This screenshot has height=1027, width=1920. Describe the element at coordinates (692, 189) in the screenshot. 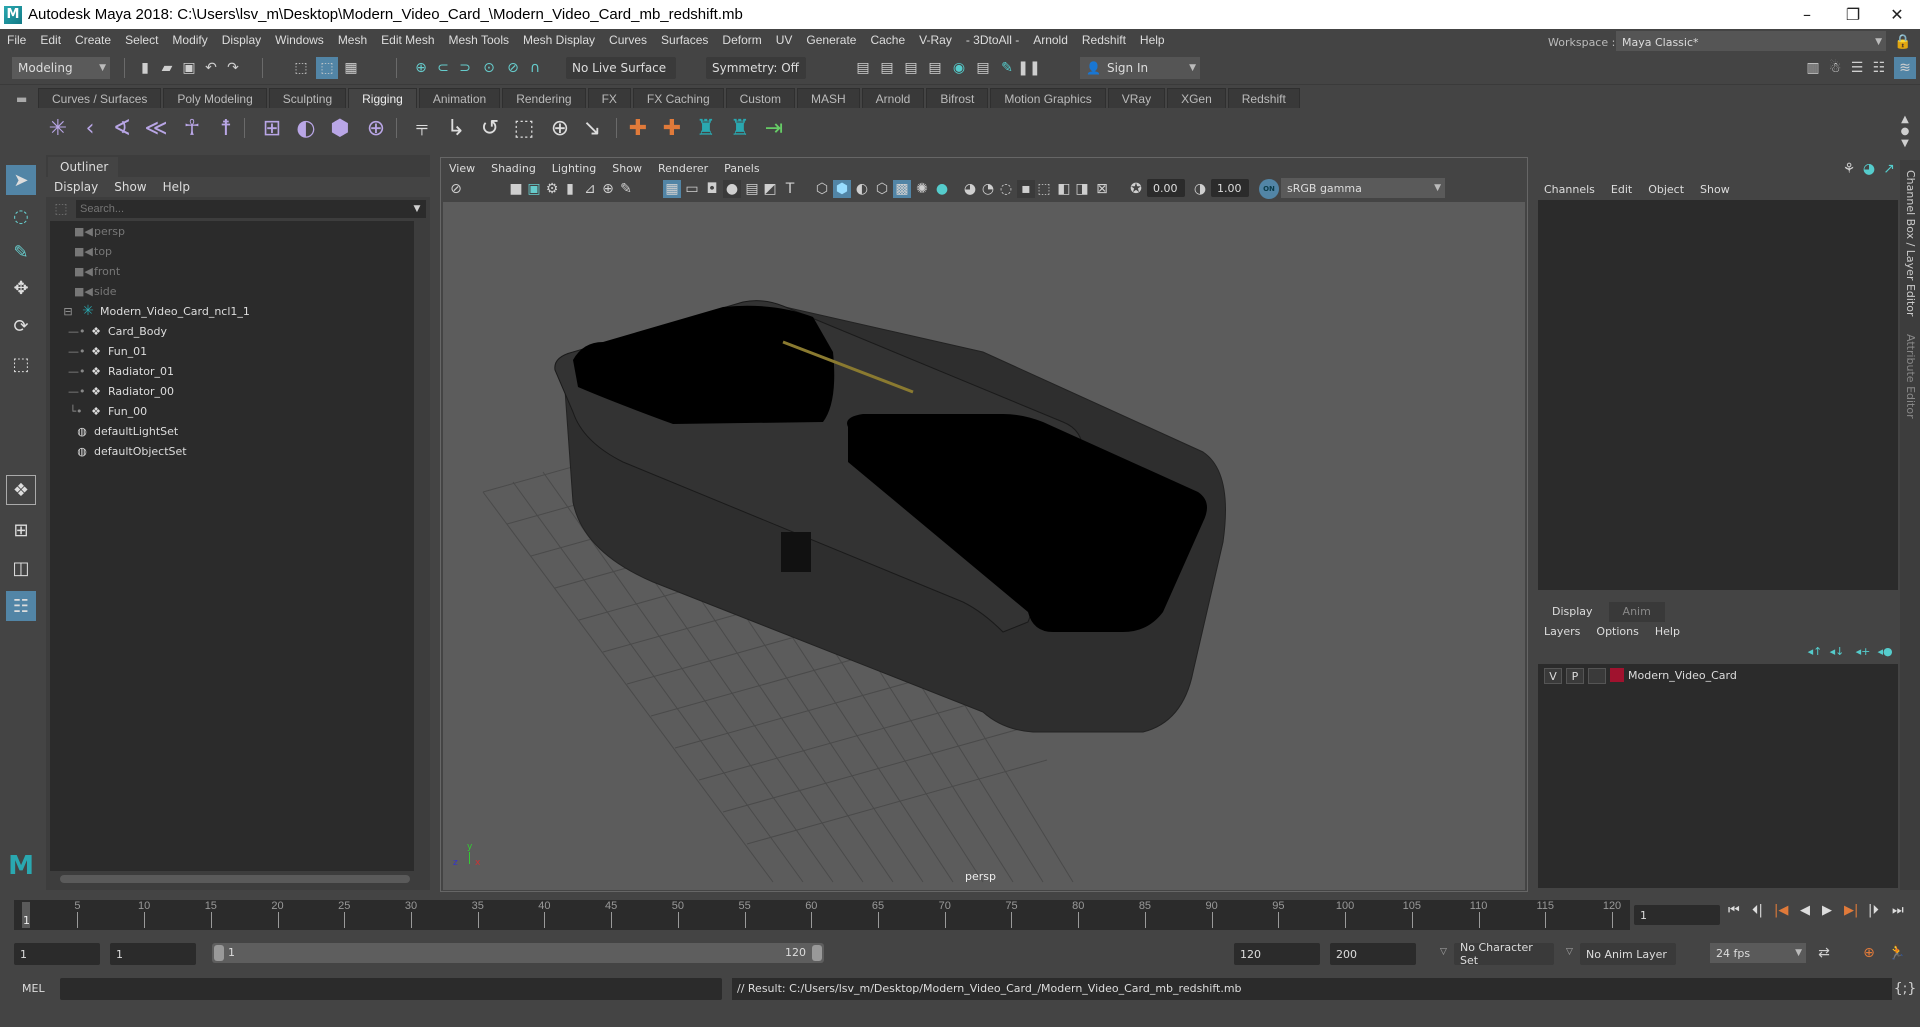

I see `film-gate-icon: ▭` at that location.